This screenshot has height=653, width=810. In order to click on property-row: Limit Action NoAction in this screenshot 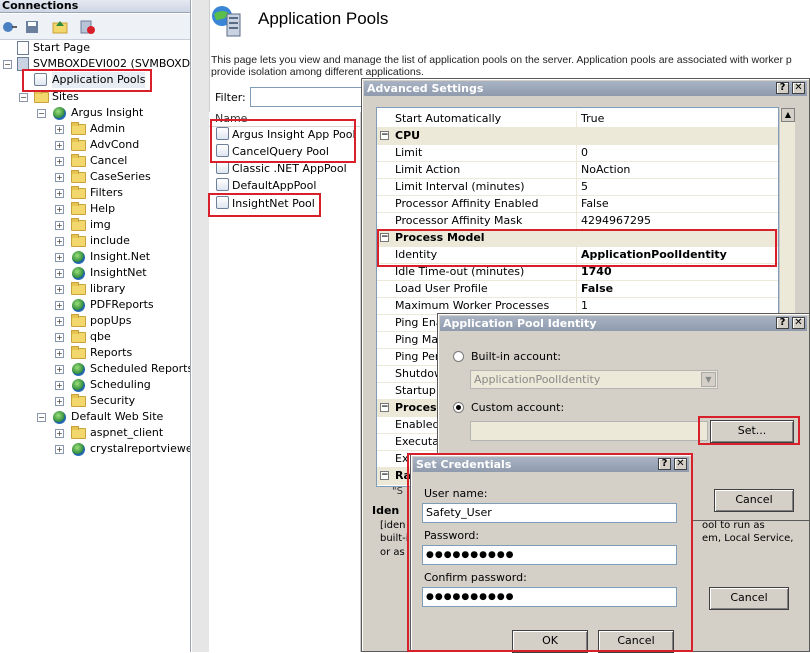, I will do `click(577, 170)`.